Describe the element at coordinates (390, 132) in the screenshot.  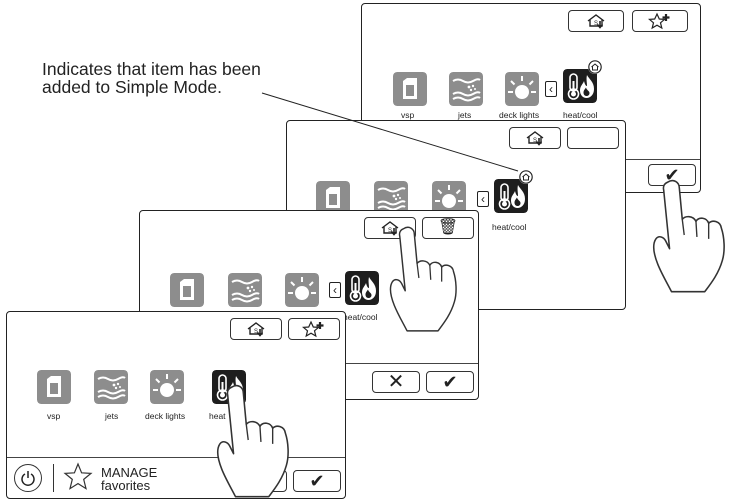
I see `callout-leader-line` at that location.